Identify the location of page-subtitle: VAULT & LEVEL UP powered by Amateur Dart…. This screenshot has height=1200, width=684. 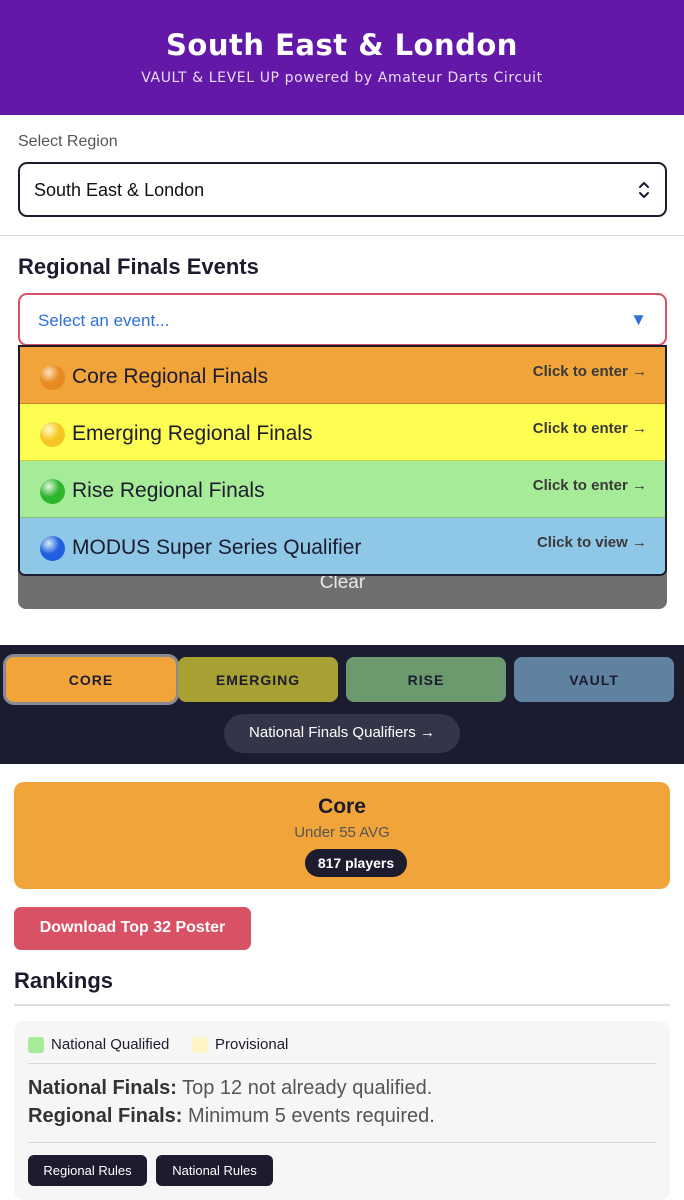
(342, 78).